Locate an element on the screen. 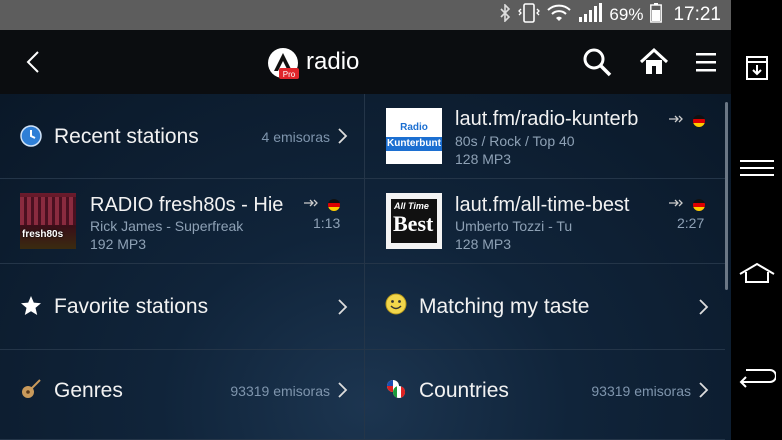  system-menu-button is located at coordinates (756, 168).